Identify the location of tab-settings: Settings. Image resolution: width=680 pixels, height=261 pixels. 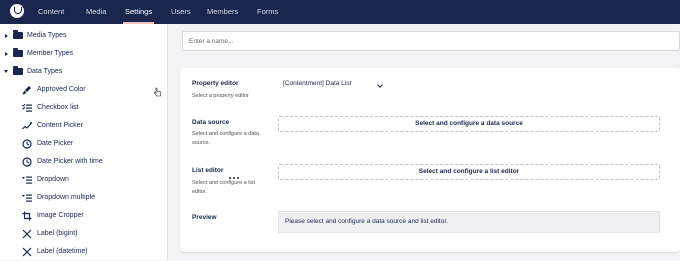
(138, 12).